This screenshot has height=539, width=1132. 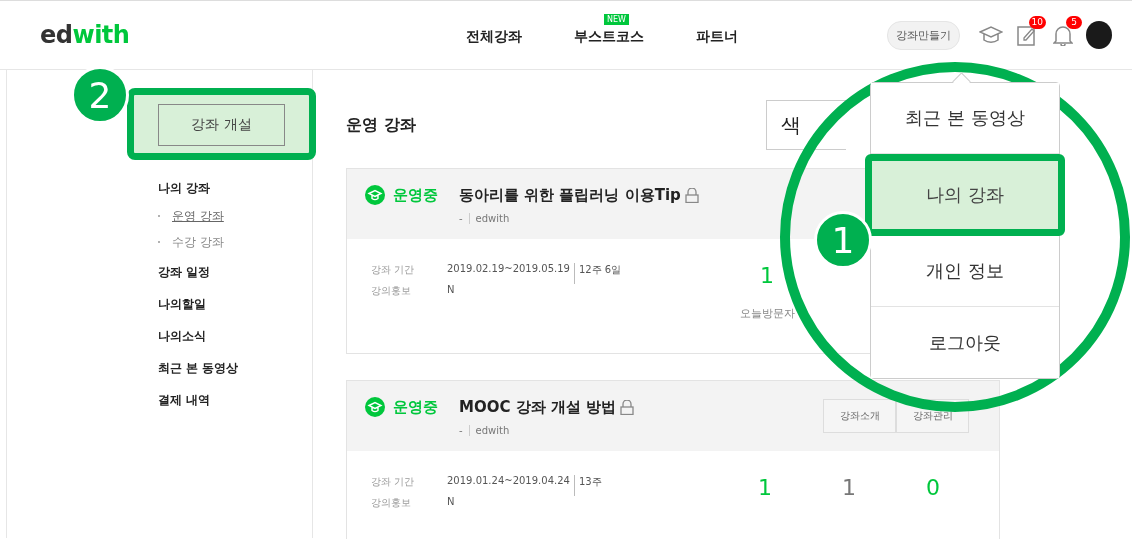 What do you see at coordinates (508, 269) in the screenshot?
I see `info-value: 2019.02.19~2019.05.19` at bounding box center [508, 269].